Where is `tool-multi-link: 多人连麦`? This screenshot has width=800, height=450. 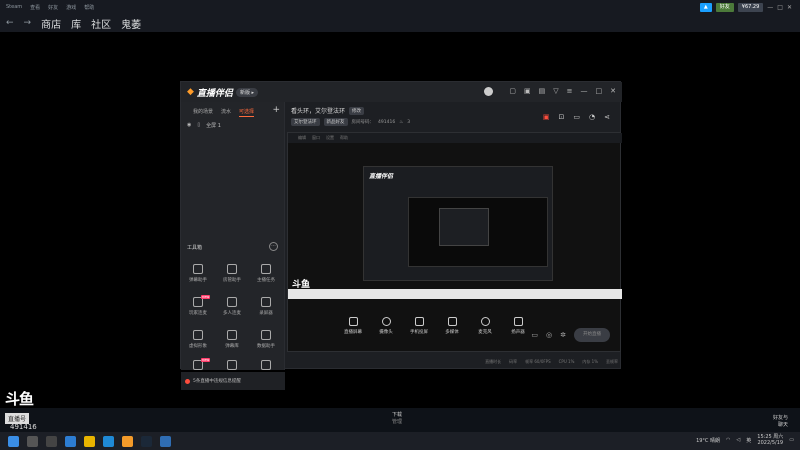 tool-multi-link: 多人连麦 is located at coordinates (232, 306).